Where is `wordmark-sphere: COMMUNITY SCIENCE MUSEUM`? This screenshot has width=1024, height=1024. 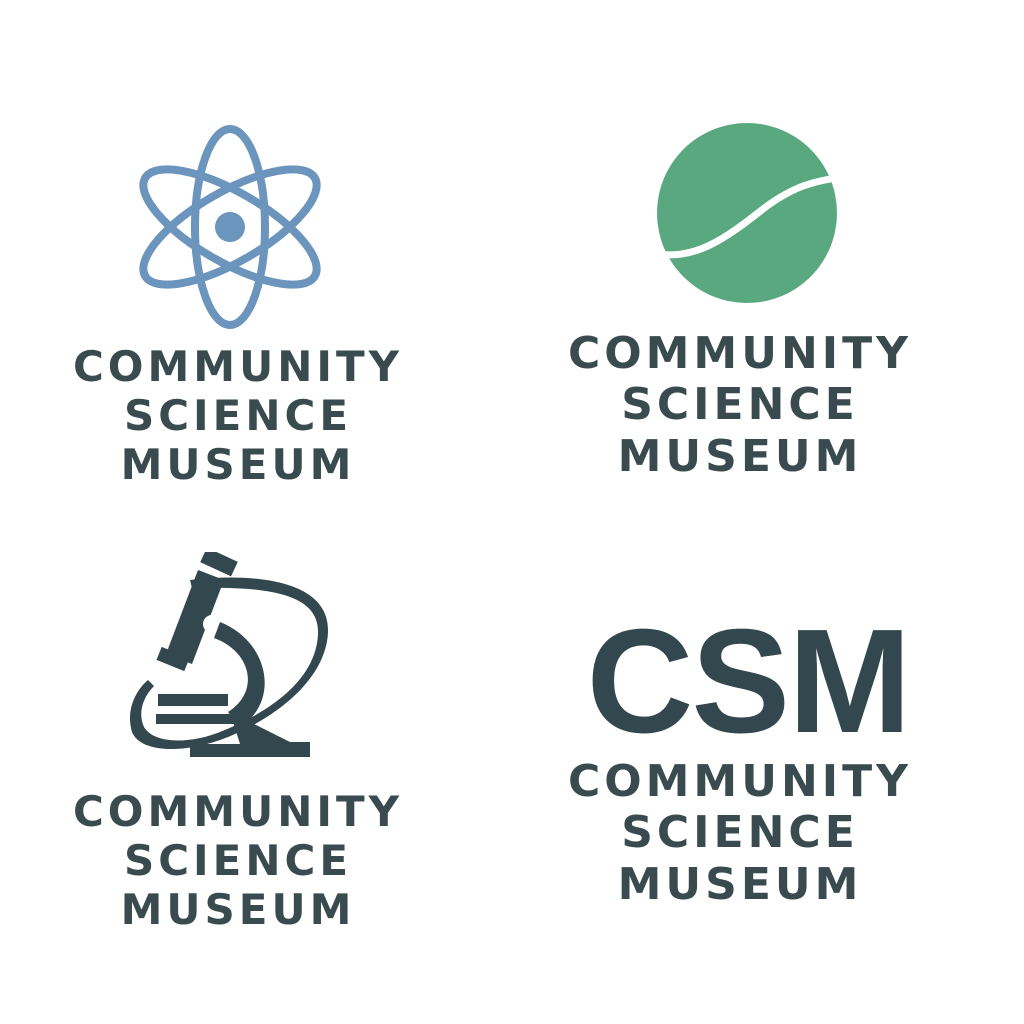
wordmark-sphere: COMMUNITY SCIENCE MUSEUM is located at coordinates (740, 405).